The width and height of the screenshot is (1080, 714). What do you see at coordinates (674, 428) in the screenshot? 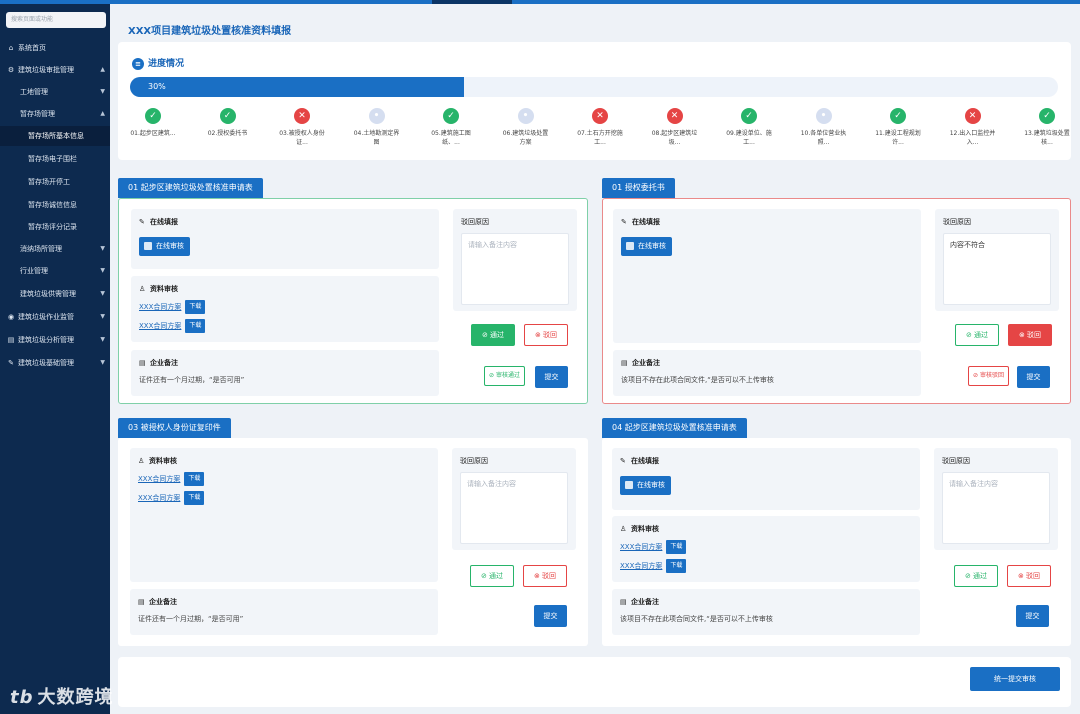
I see `card-4-header: 04 起步区建筑垃圾处置核准申请表` at bounding box center [674, 428].